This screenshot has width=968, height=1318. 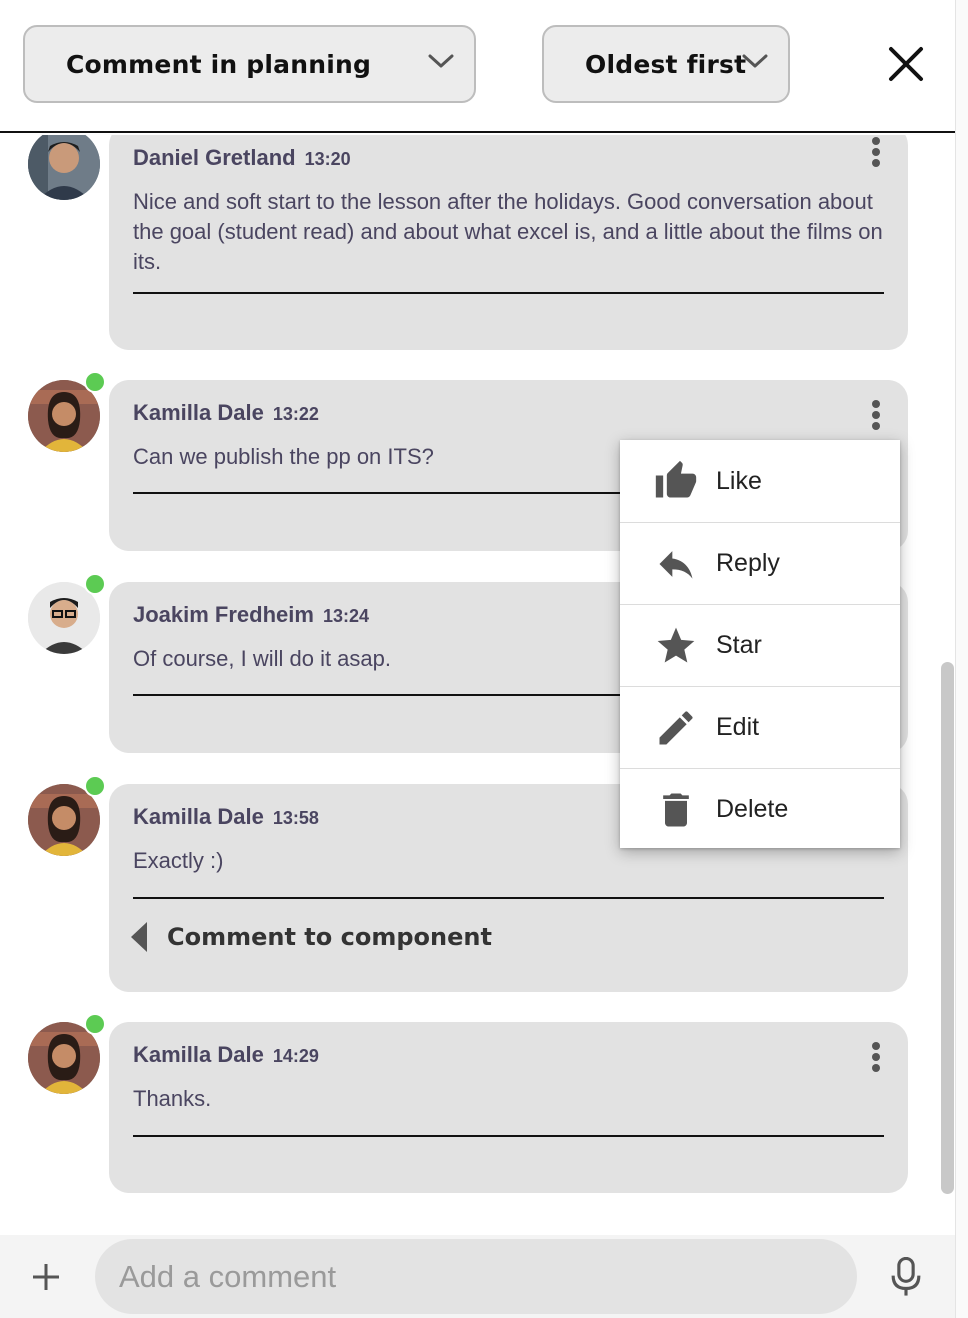 I want to click on comment-to-component-link: Comment to component, so click(x=310, y=937).